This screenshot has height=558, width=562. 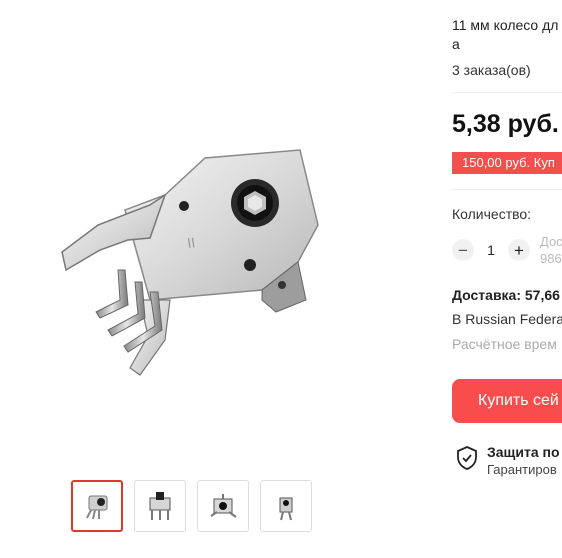 I want to click on buyer-protection-subtitle: Гарантиров, so click(x=522, y=469).